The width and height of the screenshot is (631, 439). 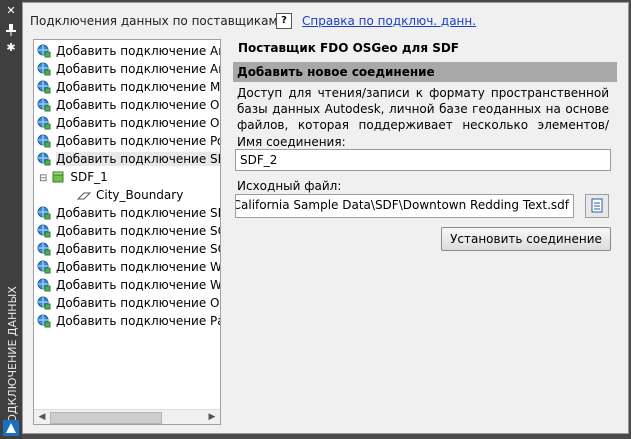 I want to click on data-store-icon, so click(x=58, y=177).